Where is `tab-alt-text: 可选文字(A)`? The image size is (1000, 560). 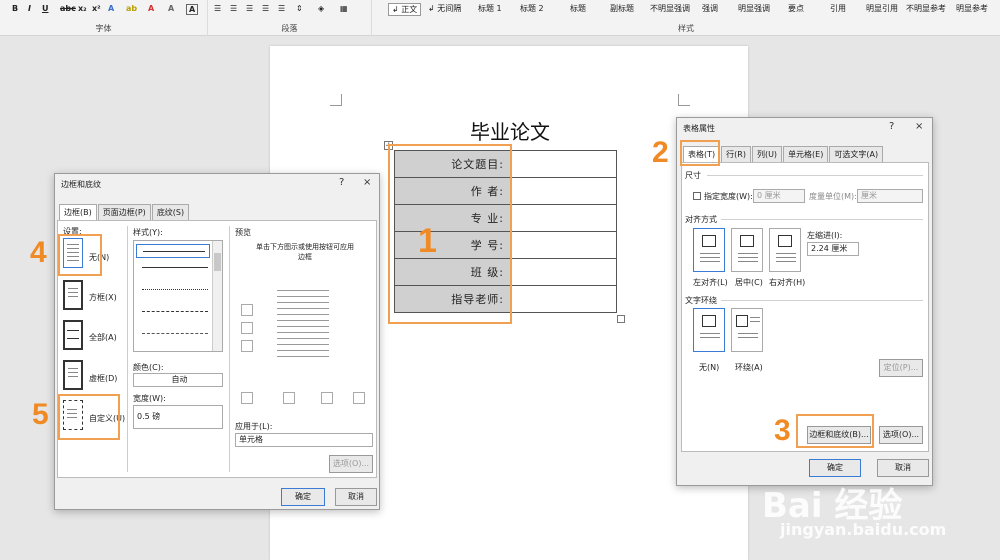 tab-alt-text: 可选文字(A) is located at coordinates (856, 154).